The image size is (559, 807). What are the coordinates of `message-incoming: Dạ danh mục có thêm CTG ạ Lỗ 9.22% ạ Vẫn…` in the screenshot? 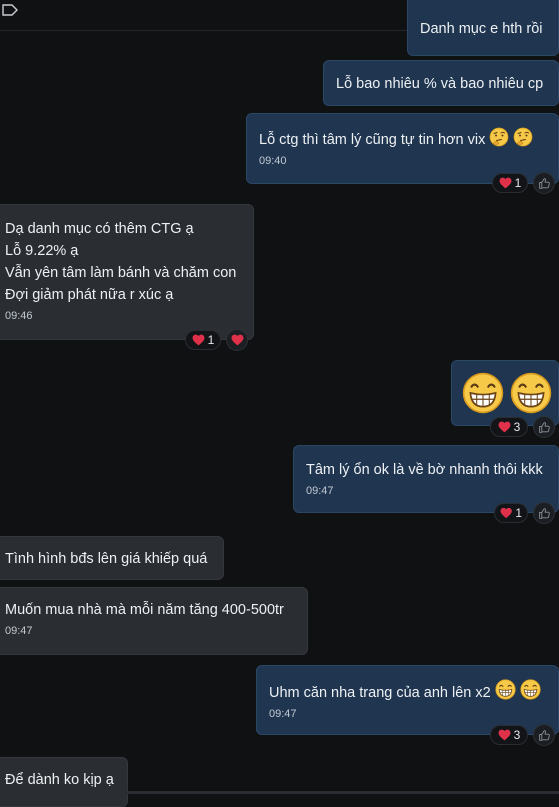 It's located at (127, 272).